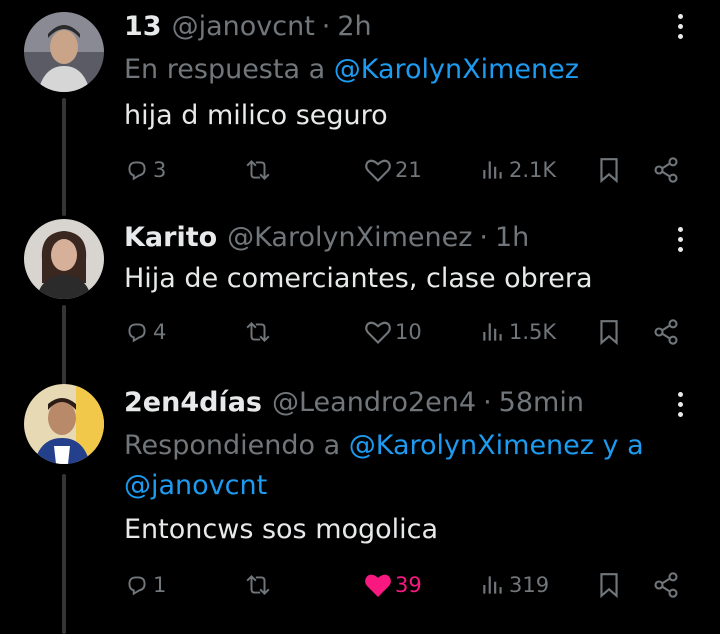 The image size is (720, 634). Describe the element at coordinates (243, 26) in the screenshot. I see `author-handle: @janovcnt` at that location.